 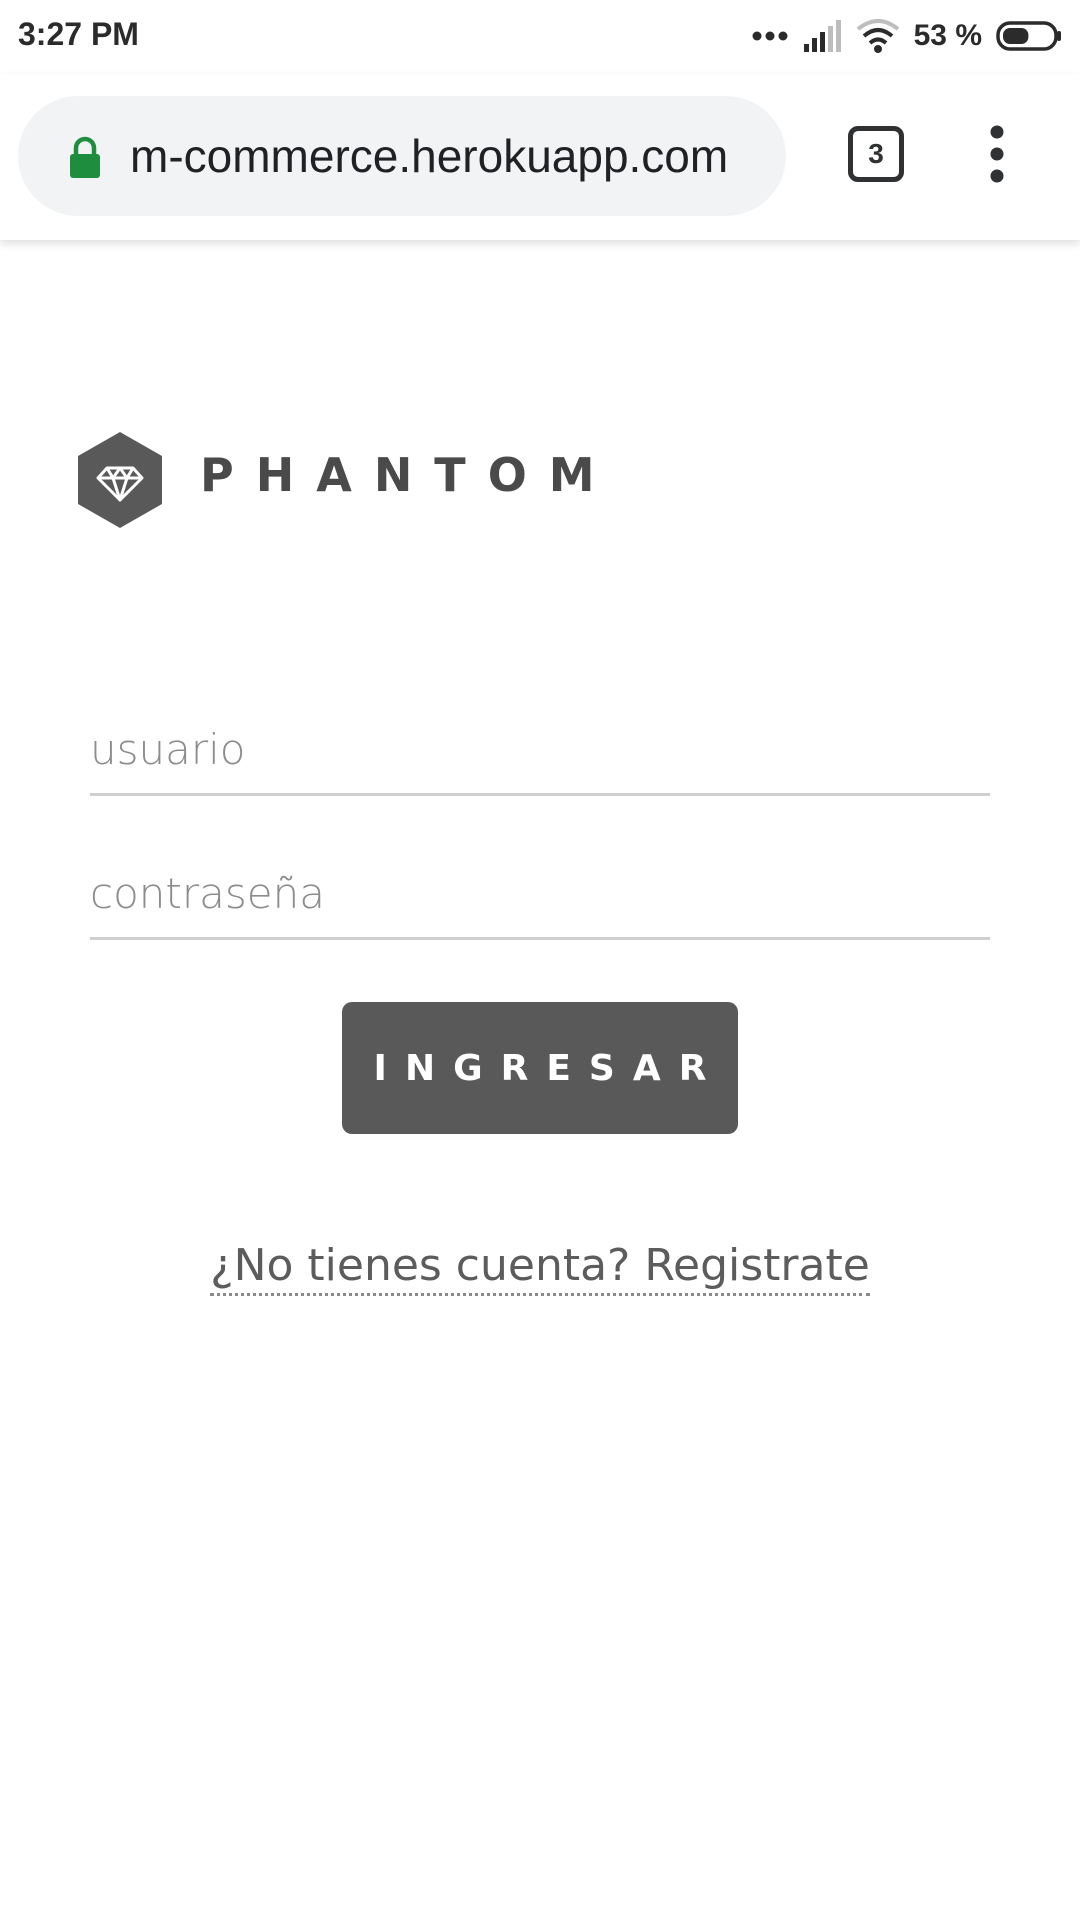 What do you see at coordinates (822, 36) in the screenshot?
I see `cell-signal-icon` at bounding box center [822, 36].